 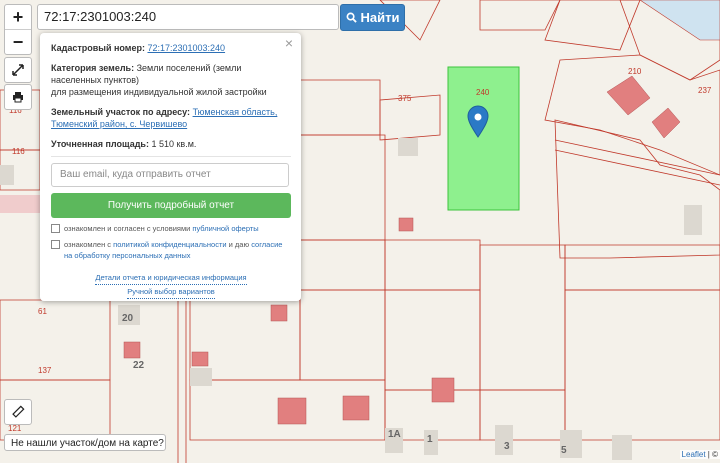 What do you see at coordinates (188, 17) in the screenshot?
I see `search-input: 72:17:2301003:240` at bounding box center [188, 17].